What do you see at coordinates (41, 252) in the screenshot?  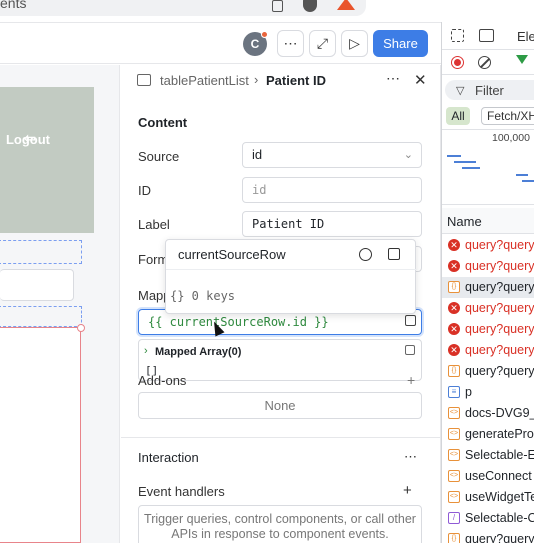 I see `component-outline` at bounding box center [41, 252].